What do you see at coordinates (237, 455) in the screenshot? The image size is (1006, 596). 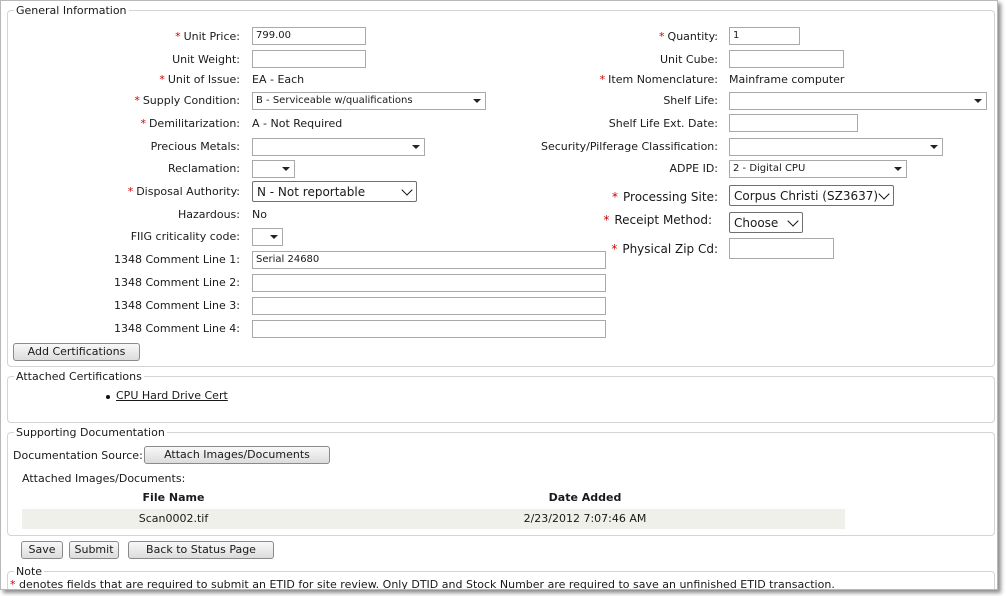 I see `attach-documents-button: Attach Images/Documents` at bounding box center [237, 455].